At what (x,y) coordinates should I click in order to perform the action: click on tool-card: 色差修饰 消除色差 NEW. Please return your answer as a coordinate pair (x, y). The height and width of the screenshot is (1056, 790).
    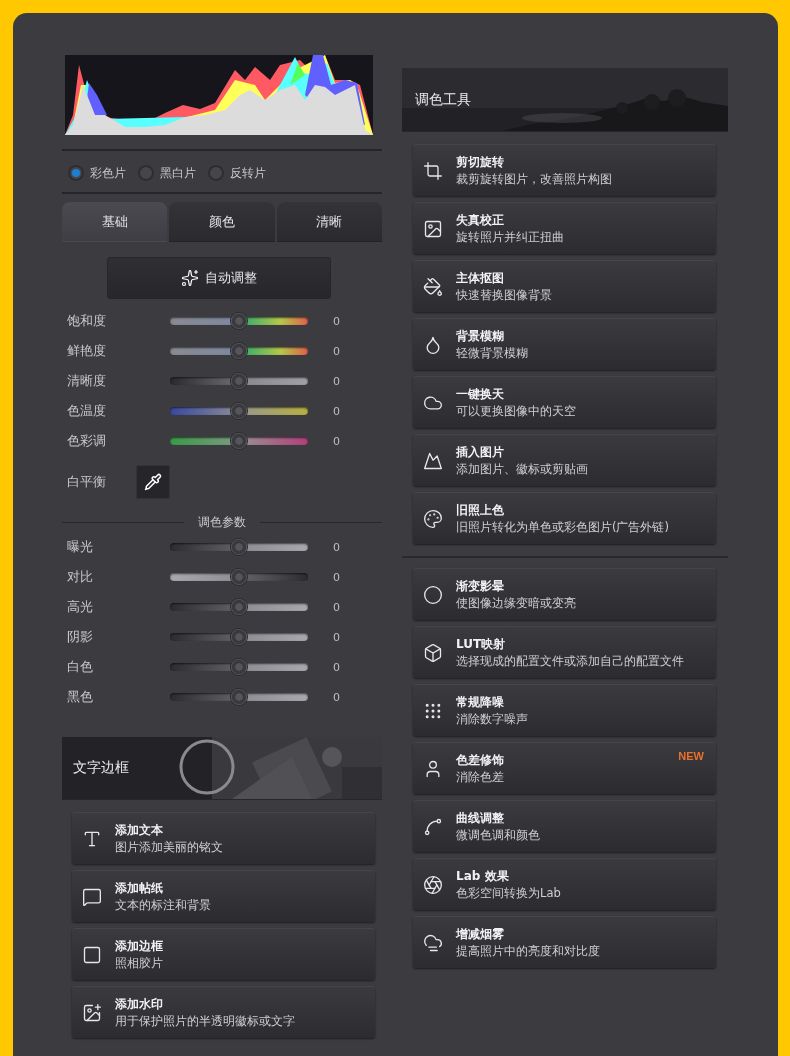
    Looking at the image, I should click on (564, 768).